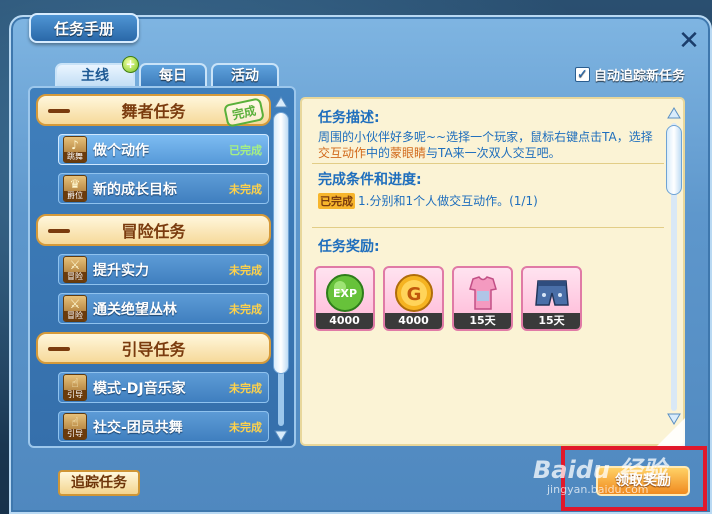 The height and width of the screenshot is (514, 712). Describe the element at coordinates (245, 75) in the screenshot. I see `tab-event: 活动` at that location.